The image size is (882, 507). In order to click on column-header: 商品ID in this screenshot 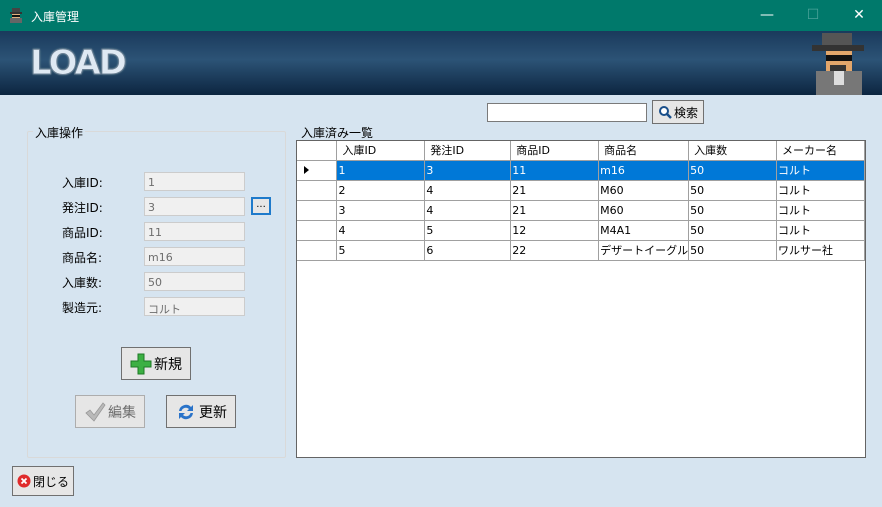, I will do `click(555, 151)`.